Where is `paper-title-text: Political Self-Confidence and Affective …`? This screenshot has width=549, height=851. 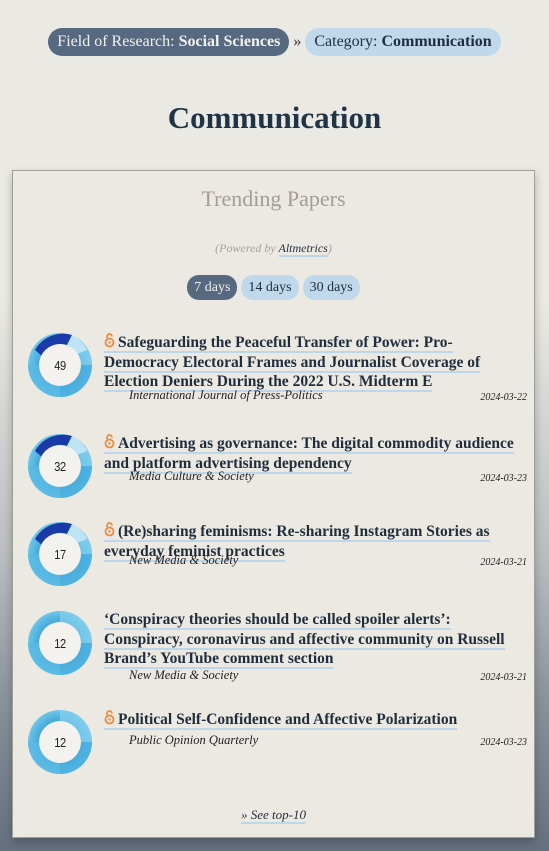
paper-title-text: Political Self-Confidence and Affective … is located at coordinates (288, 719).